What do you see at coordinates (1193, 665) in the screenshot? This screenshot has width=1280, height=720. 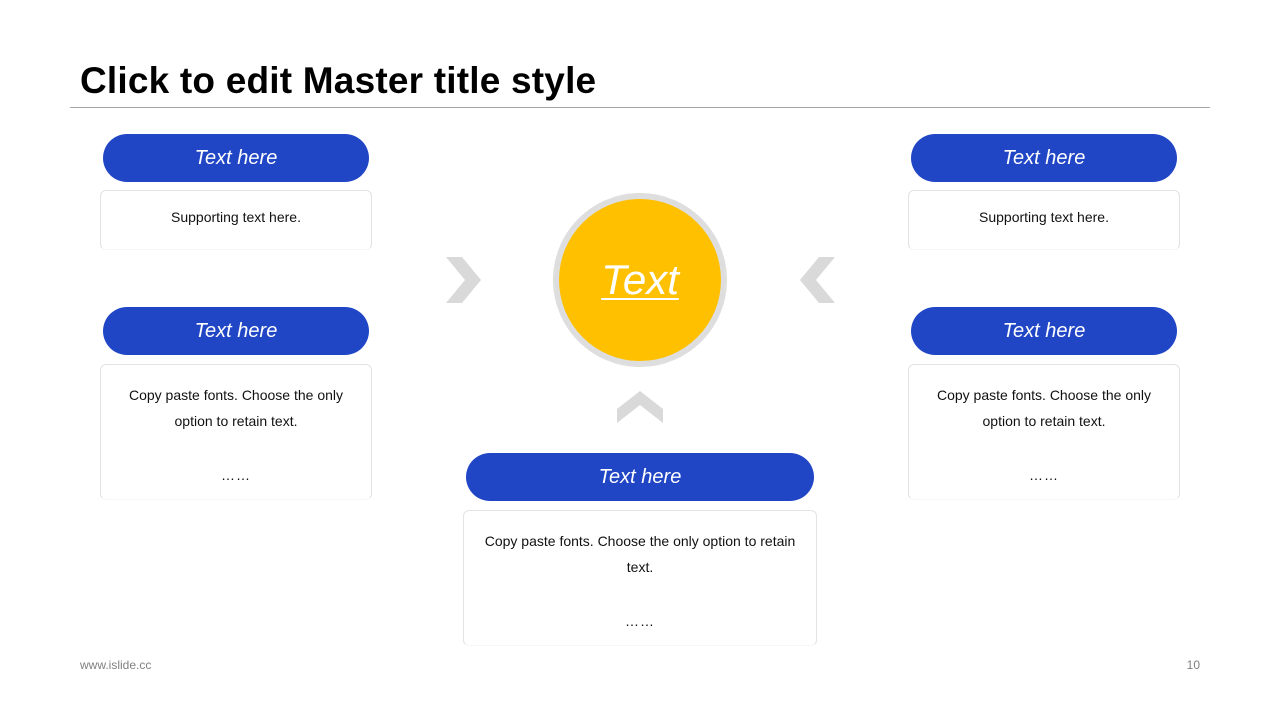 I see `page-number: 10` at bounding box center [1193, 665].